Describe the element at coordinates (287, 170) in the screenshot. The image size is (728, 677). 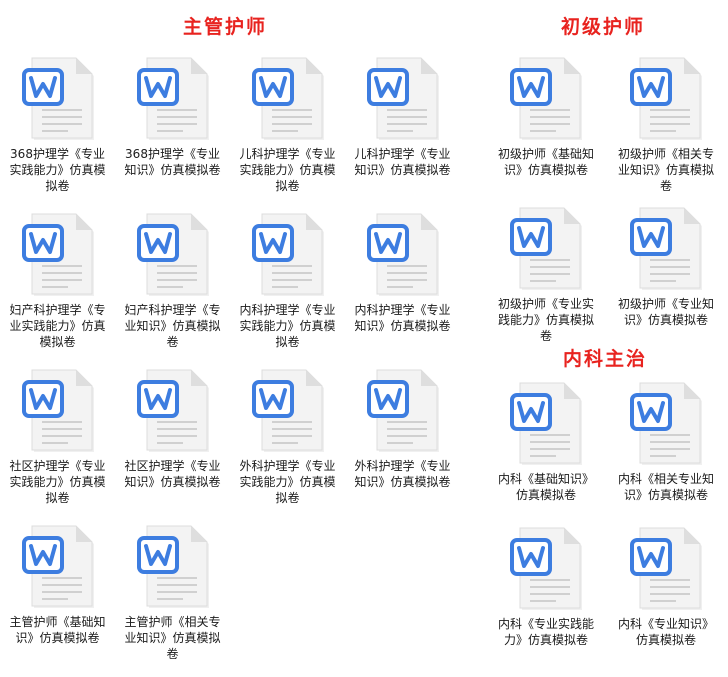
I see `file-name: 儿科护理学《专业实践能力》仿真模拟卷` at that location.